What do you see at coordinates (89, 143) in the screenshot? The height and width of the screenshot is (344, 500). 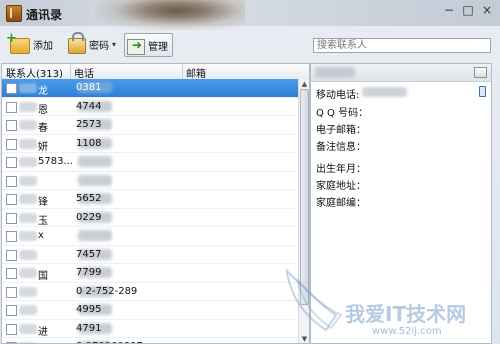 I see `contact-phone: 1108` at bounding box center [89, 143].